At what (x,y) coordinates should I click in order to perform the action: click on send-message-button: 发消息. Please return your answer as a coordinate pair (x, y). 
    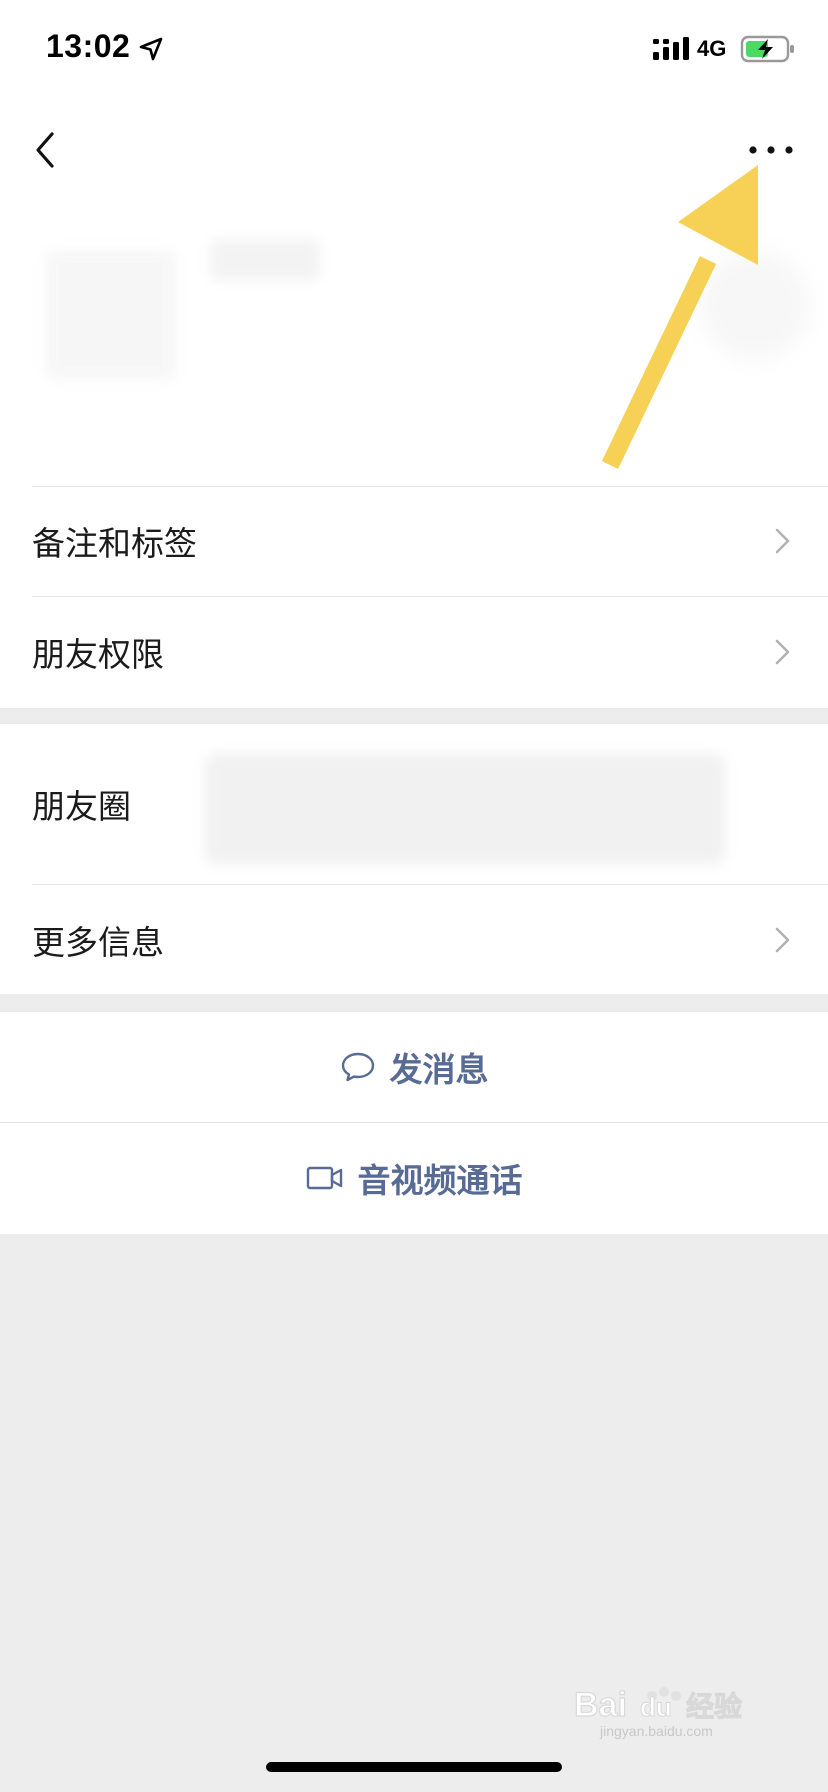
    Looking at the image, I should click on (414, 1067).